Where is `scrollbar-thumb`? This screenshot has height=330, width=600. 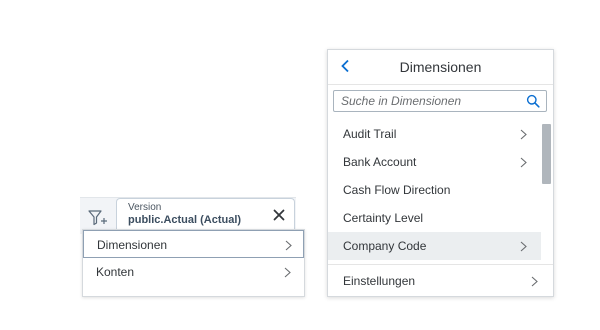 scrollbar-thumb is located at coordinates (546, 154).